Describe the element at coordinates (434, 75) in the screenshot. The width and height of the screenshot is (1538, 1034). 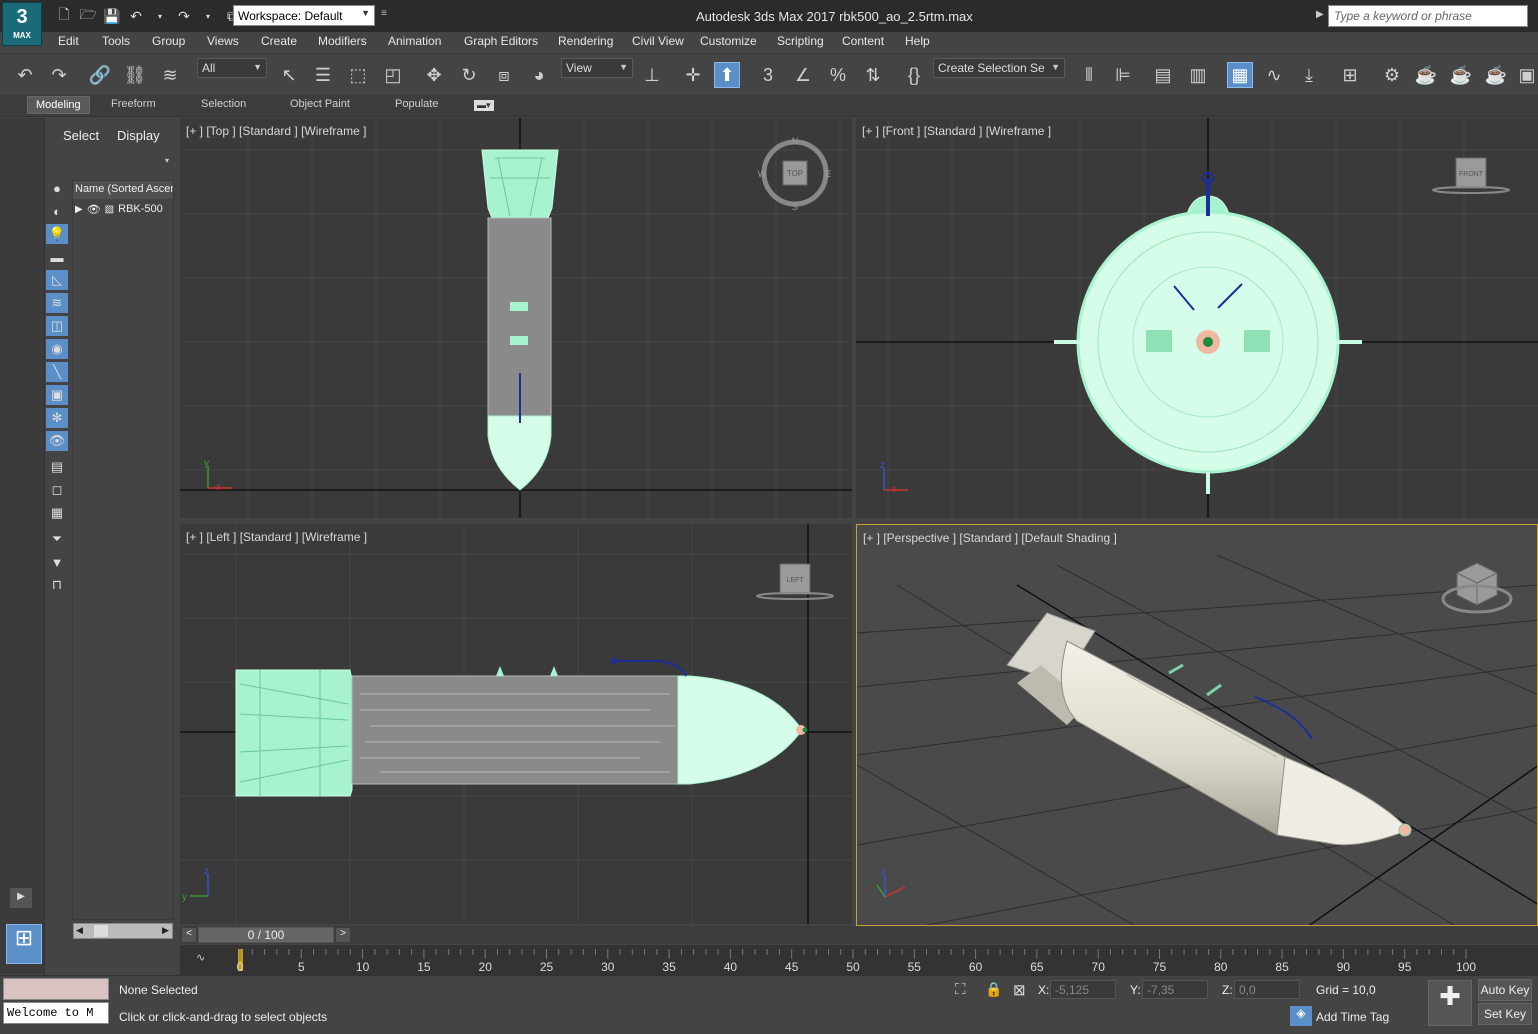
I see `move-icon: ✥` at that location.